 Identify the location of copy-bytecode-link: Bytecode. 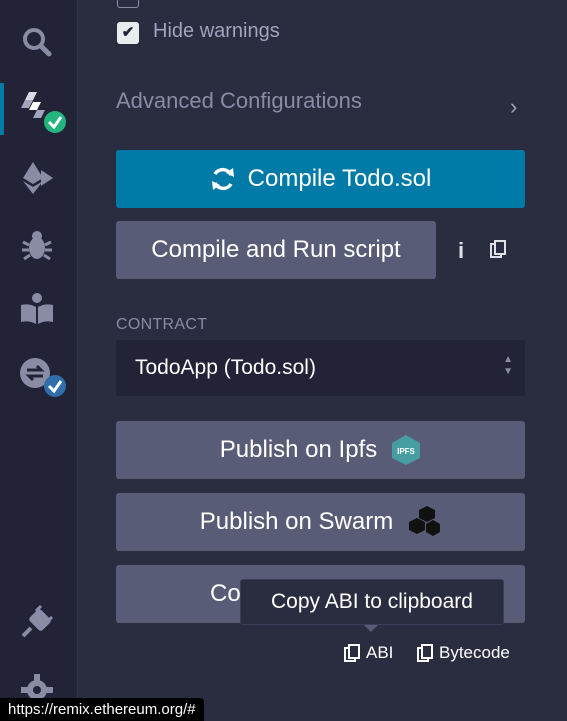
(463, 653).